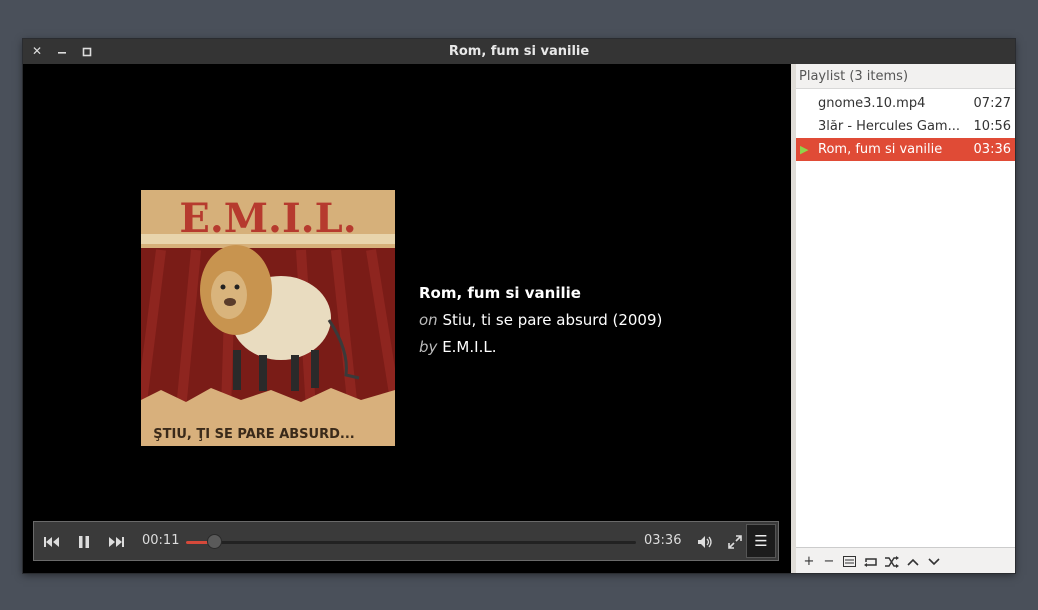 This screenshot has height=610, width=1038. Describe the element at coordinates (540, 347) in the screenshot. I see `artist-line: by E.M.I.L.` at that location.